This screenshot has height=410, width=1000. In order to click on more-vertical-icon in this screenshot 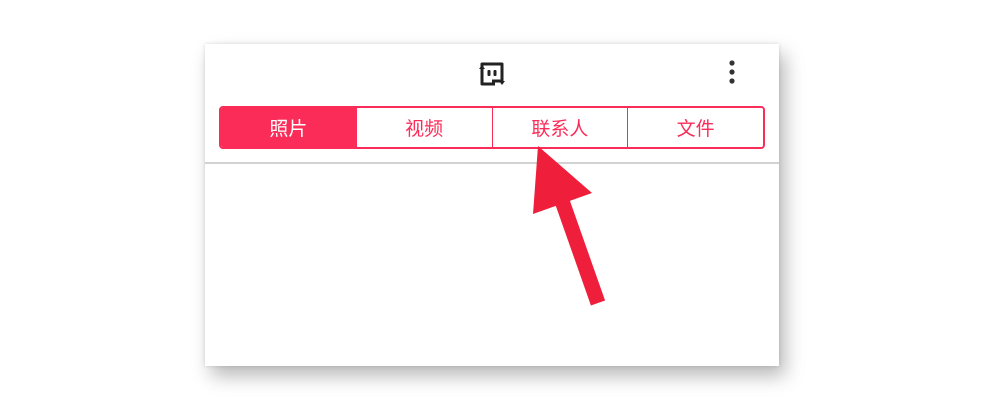, I will do `click(732, 73)`.